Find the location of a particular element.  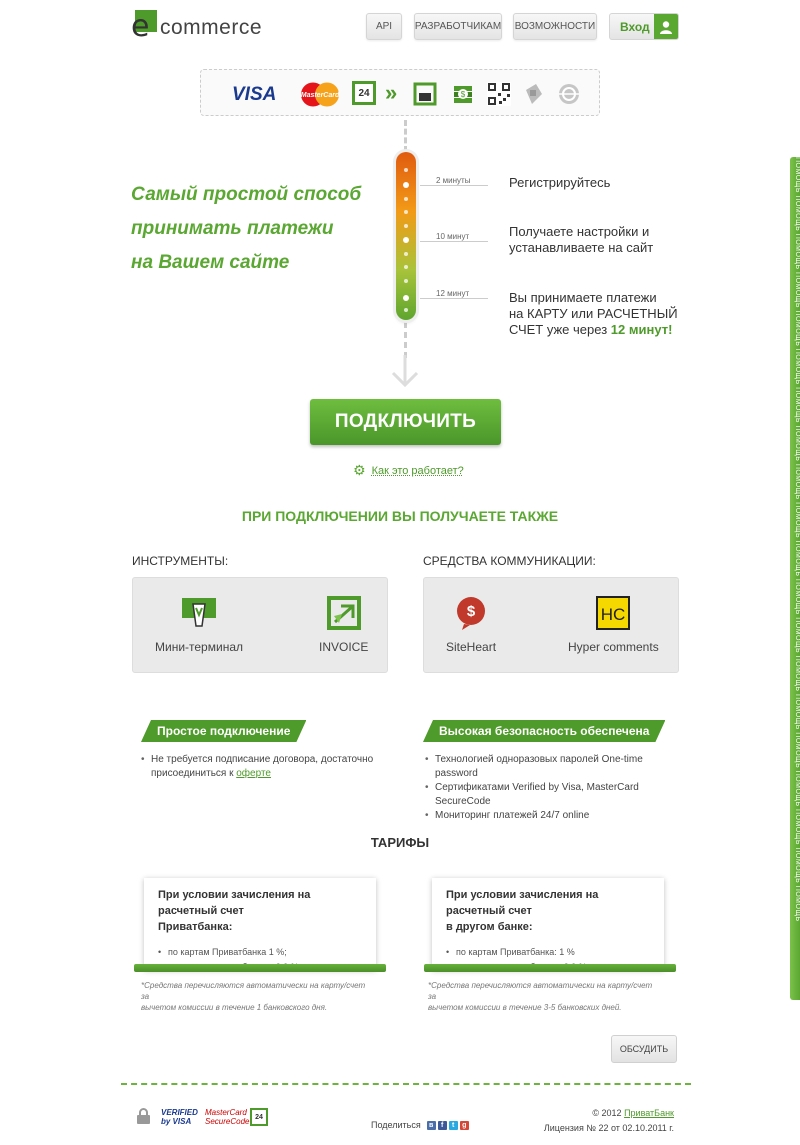

svg-text: MasterCard is located at coordinates (320, 95).